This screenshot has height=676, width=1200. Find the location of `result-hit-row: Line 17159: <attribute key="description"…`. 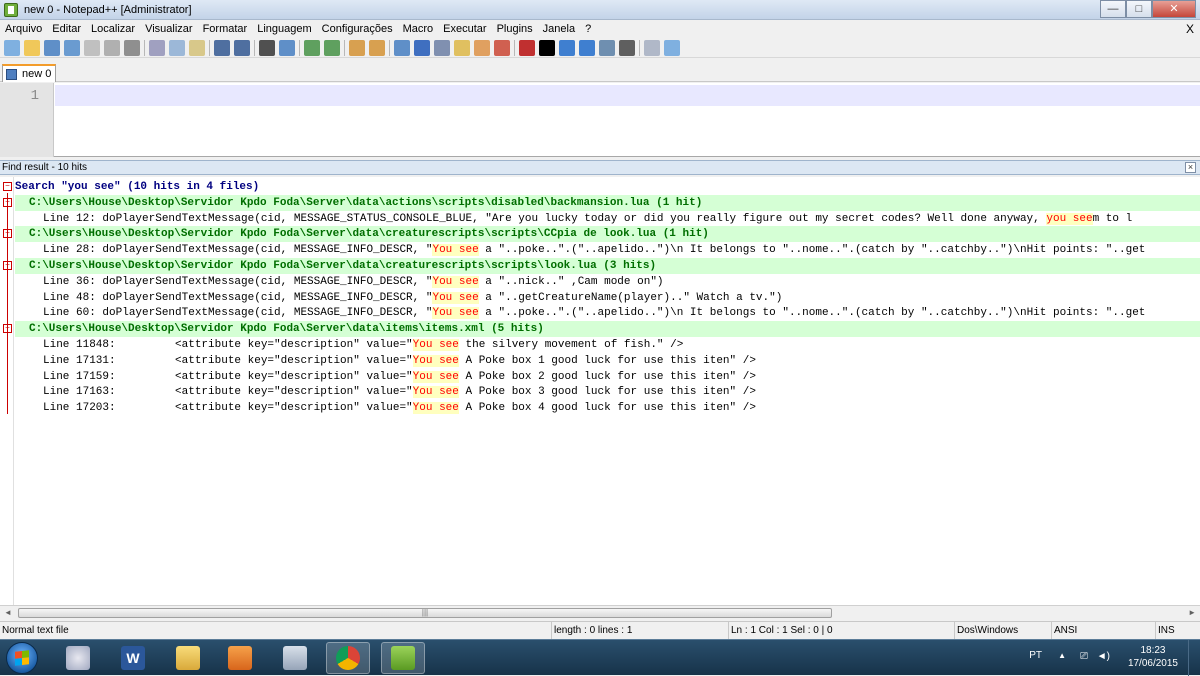

result-hit-row: Line 17159: <attribute key="description"… is located at coordinates (607, 377).